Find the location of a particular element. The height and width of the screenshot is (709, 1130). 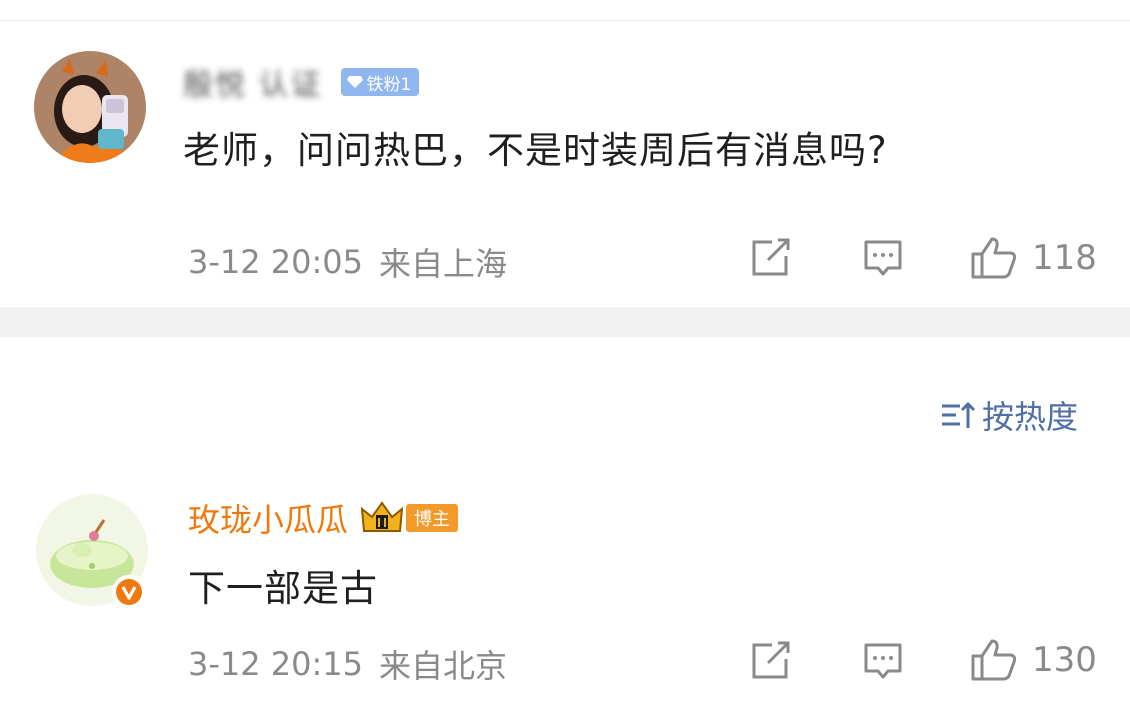

blogger-badge: 博主 is located at coordinates (432, 518).